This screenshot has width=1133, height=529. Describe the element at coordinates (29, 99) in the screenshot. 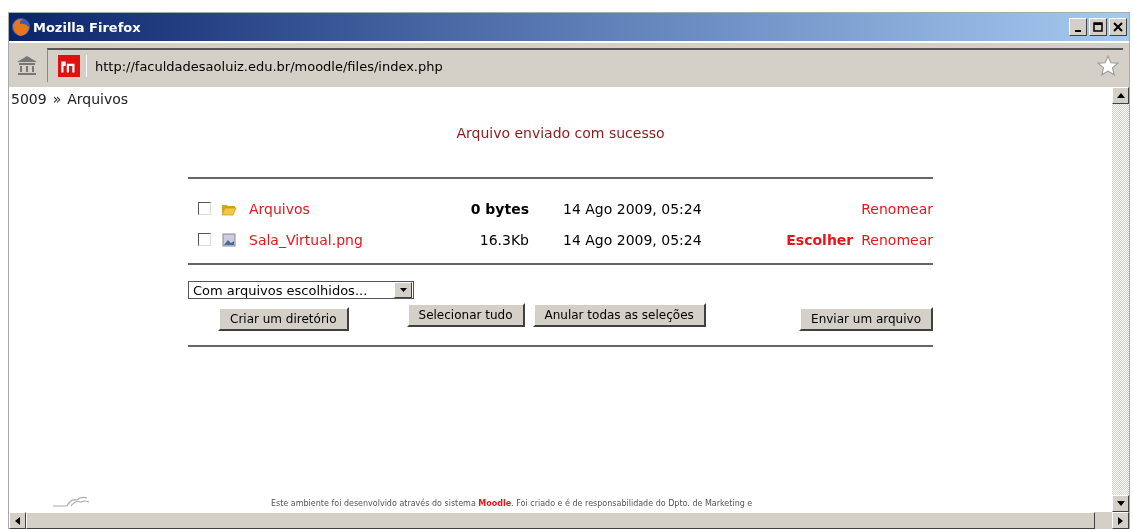

I see `breadcrumb-item: 5009` at that location.